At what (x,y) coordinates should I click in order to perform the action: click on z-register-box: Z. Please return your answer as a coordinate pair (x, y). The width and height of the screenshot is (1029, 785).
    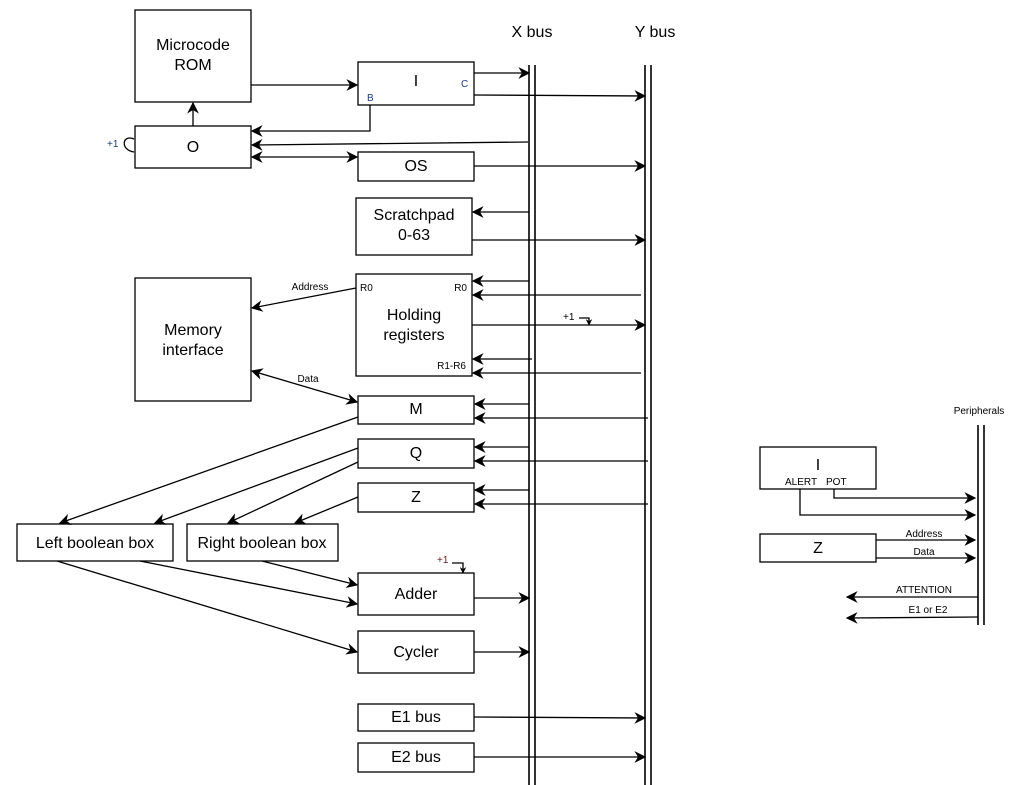
    Looking at the image, I should click on (416, 497).